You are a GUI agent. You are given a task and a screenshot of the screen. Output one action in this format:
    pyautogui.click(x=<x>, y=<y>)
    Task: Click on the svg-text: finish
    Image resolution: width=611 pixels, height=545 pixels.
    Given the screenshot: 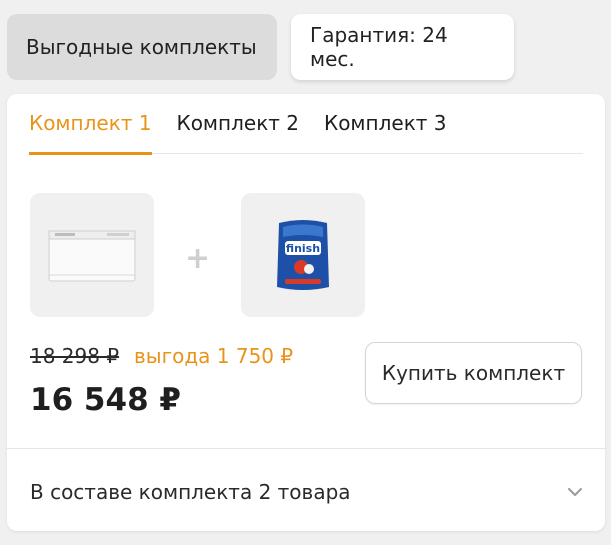 What is the action you would take?
    pyautogui.click(x=303, y=248)
    